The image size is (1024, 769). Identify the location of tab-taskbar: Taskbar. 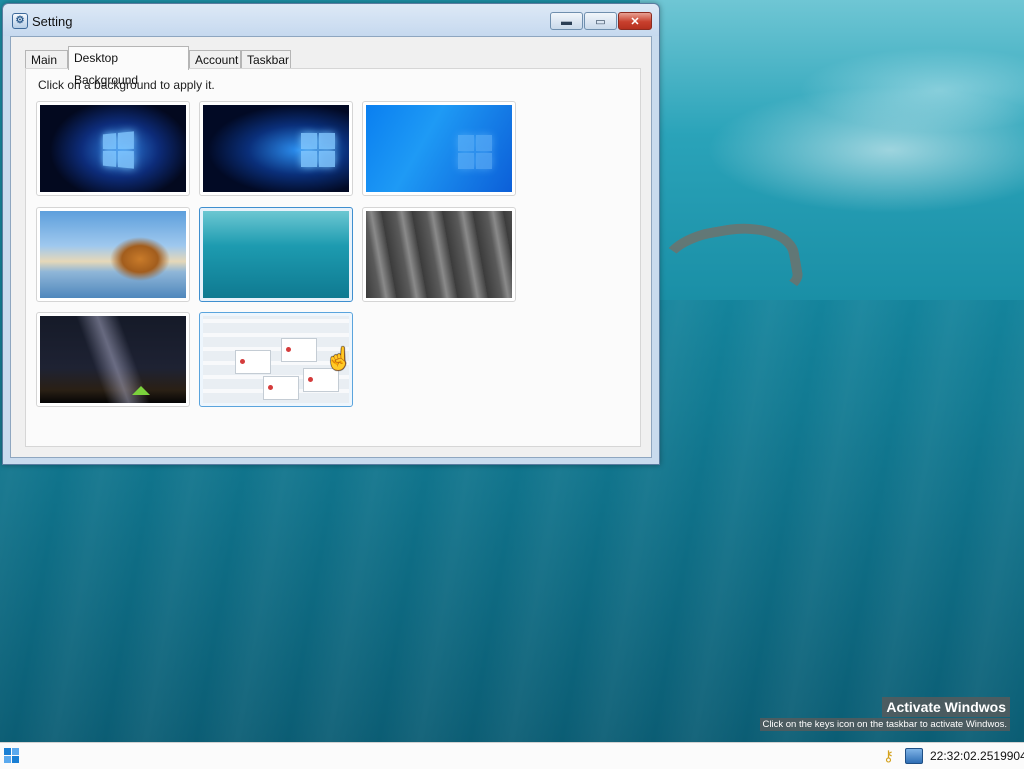
(266, 59).